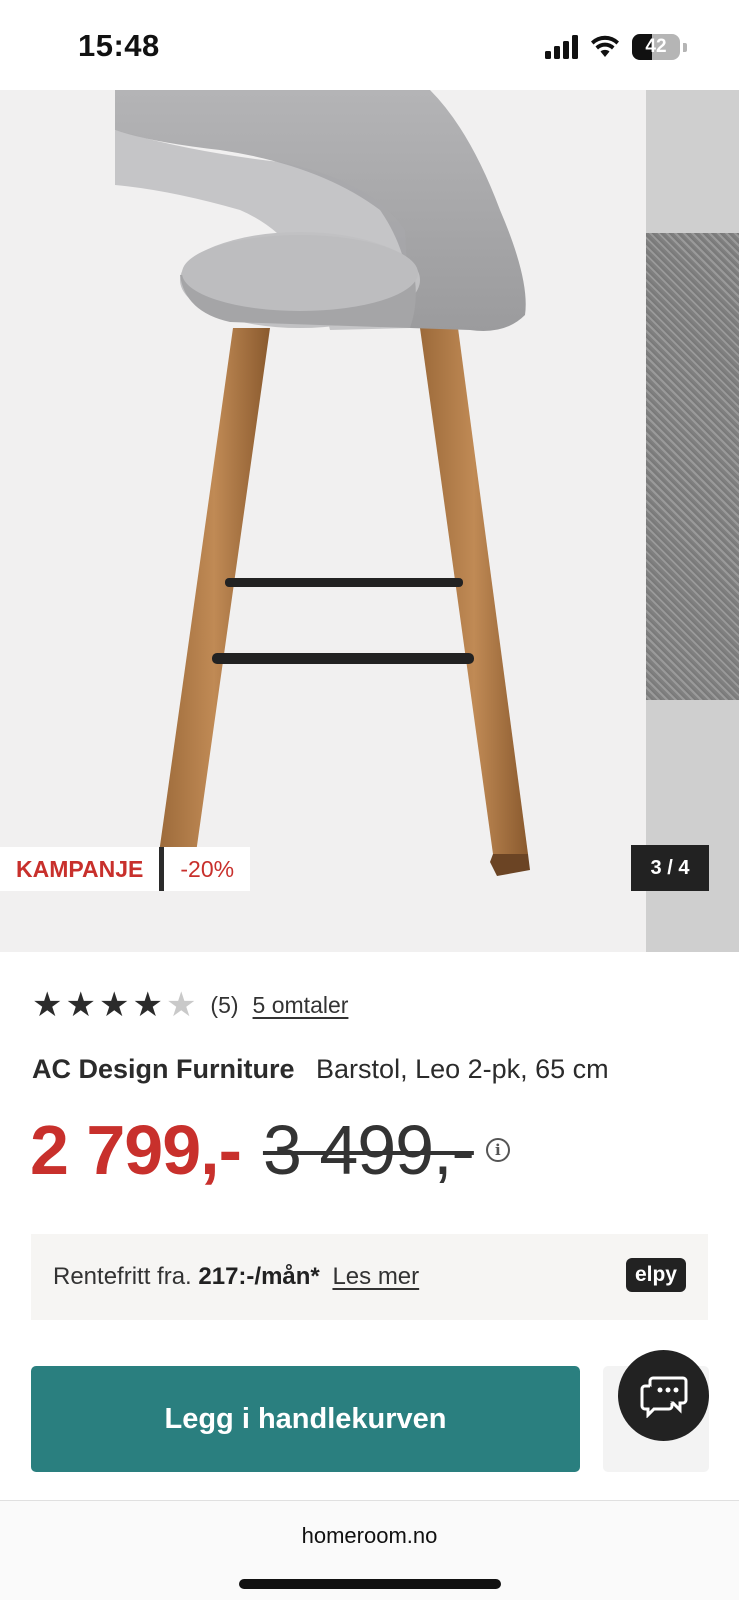 Image resolution: width=739 pixels, height=1600 pixels. Describe the element at coordinates (119, 45) in the screenshot. I see `status-time: 15:48` at that location.